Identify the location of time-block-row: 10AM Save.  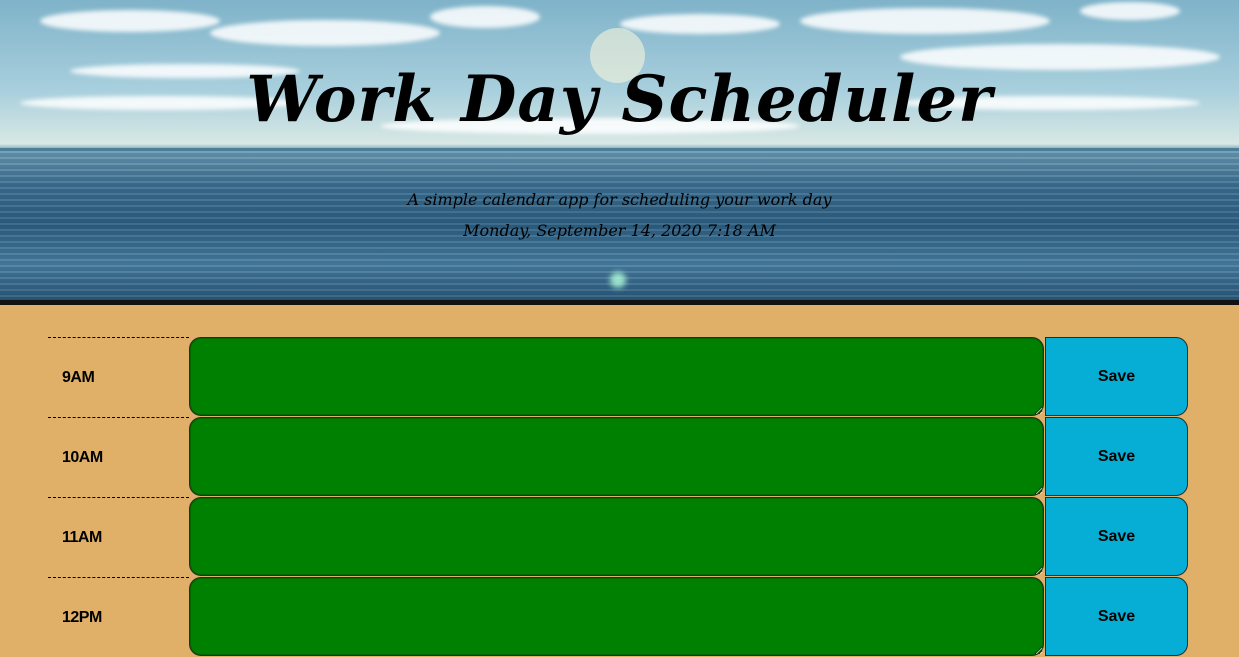
(618, 457).